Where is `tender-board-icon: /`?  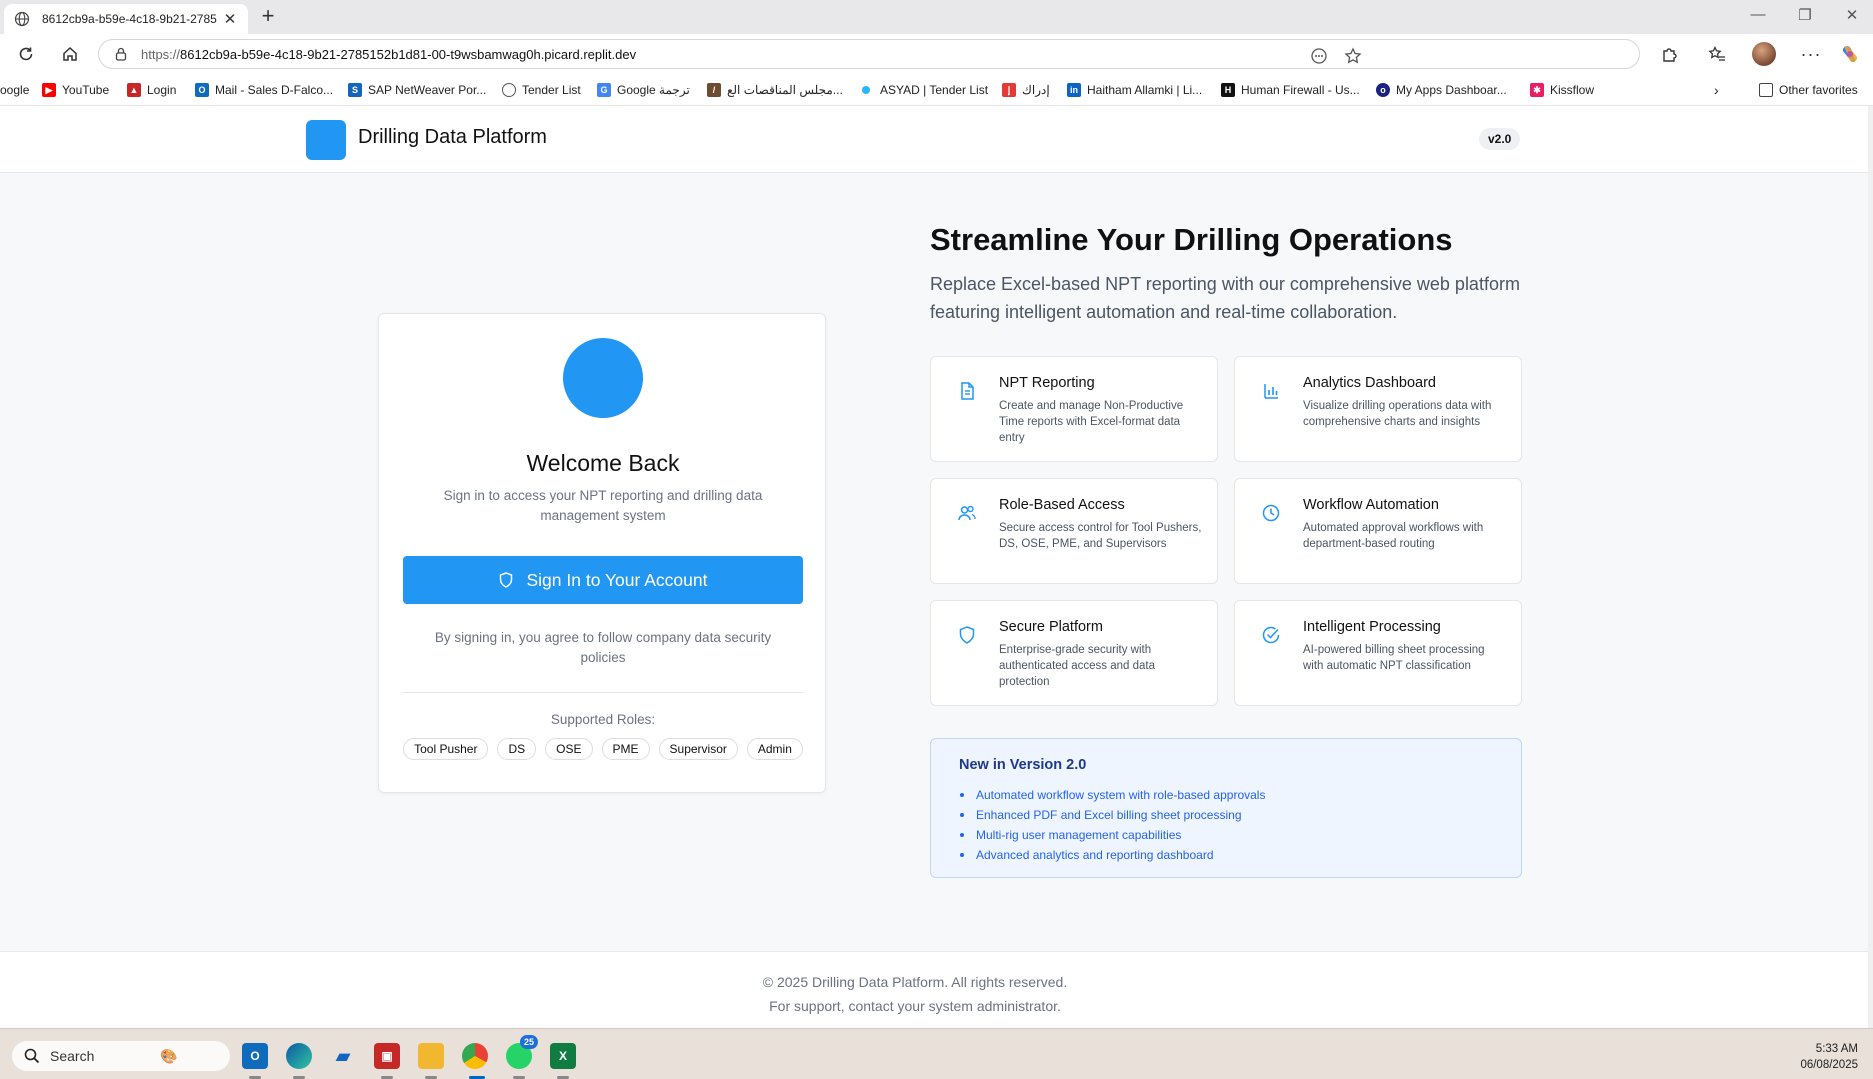
tender-board-icon: / is located at coordinates (714, 90).